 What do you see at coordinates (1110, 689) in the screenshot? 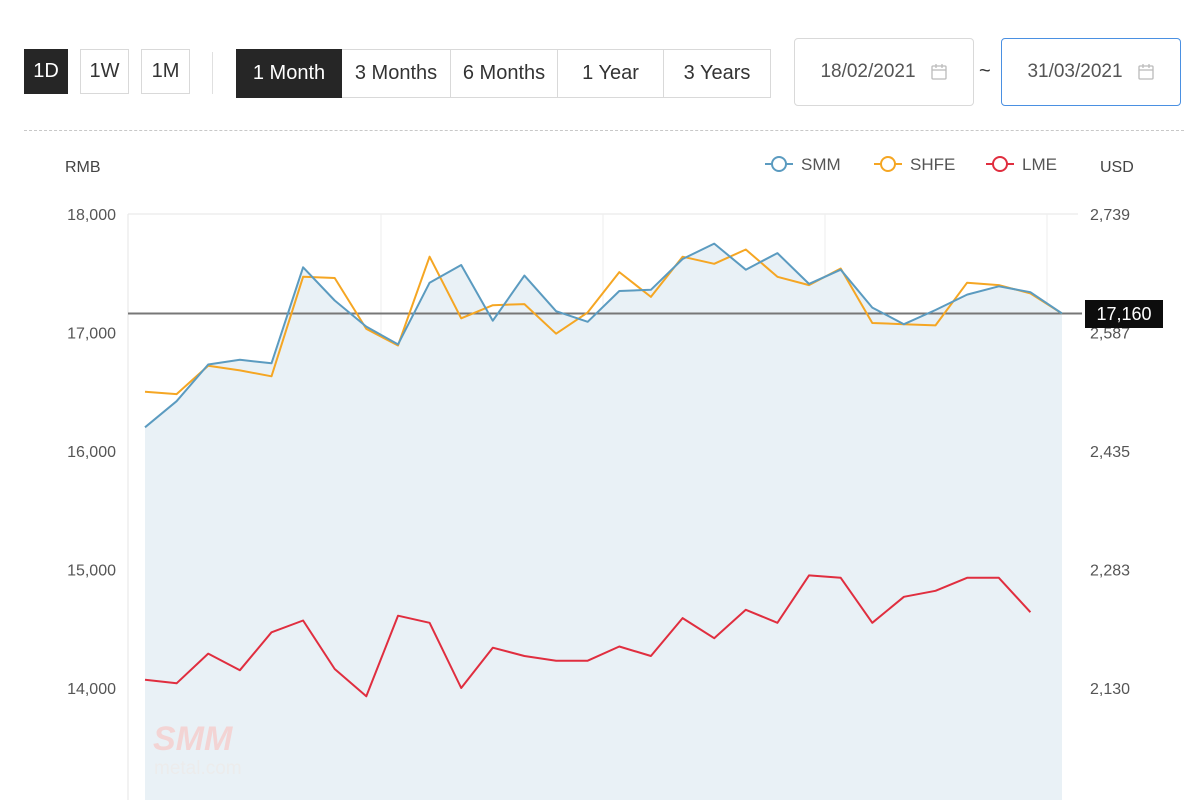
I see `right-tick-label: 2,130` at bounding box center [1110, 689].